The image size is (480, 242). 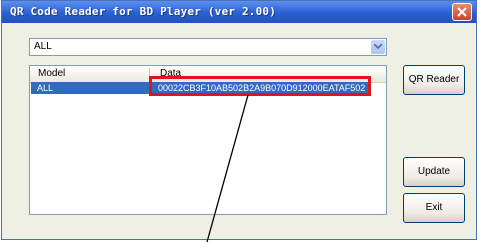 I want to click on callout-line, so click(x=227, y=168).